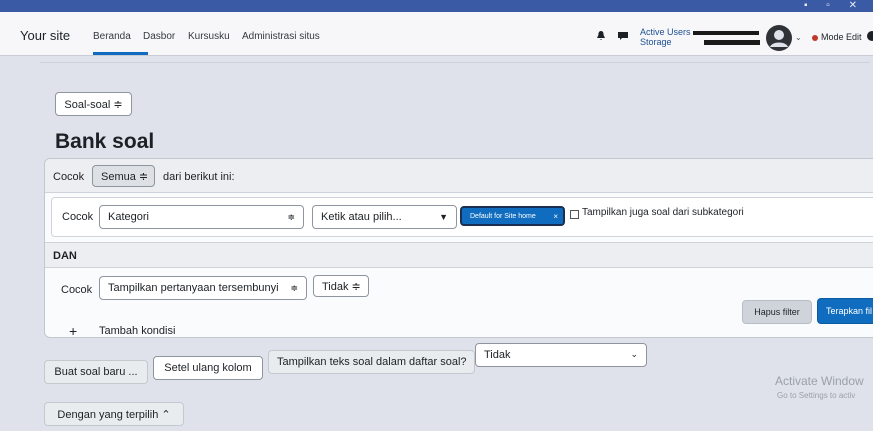 The width and height of the screenshot is (873, 431). What do you see at coordinates (114, 414) in the screenshot?
I see `with-selected-button: Dengan yang terpilih ⌃` at bounding box center [114, 414].